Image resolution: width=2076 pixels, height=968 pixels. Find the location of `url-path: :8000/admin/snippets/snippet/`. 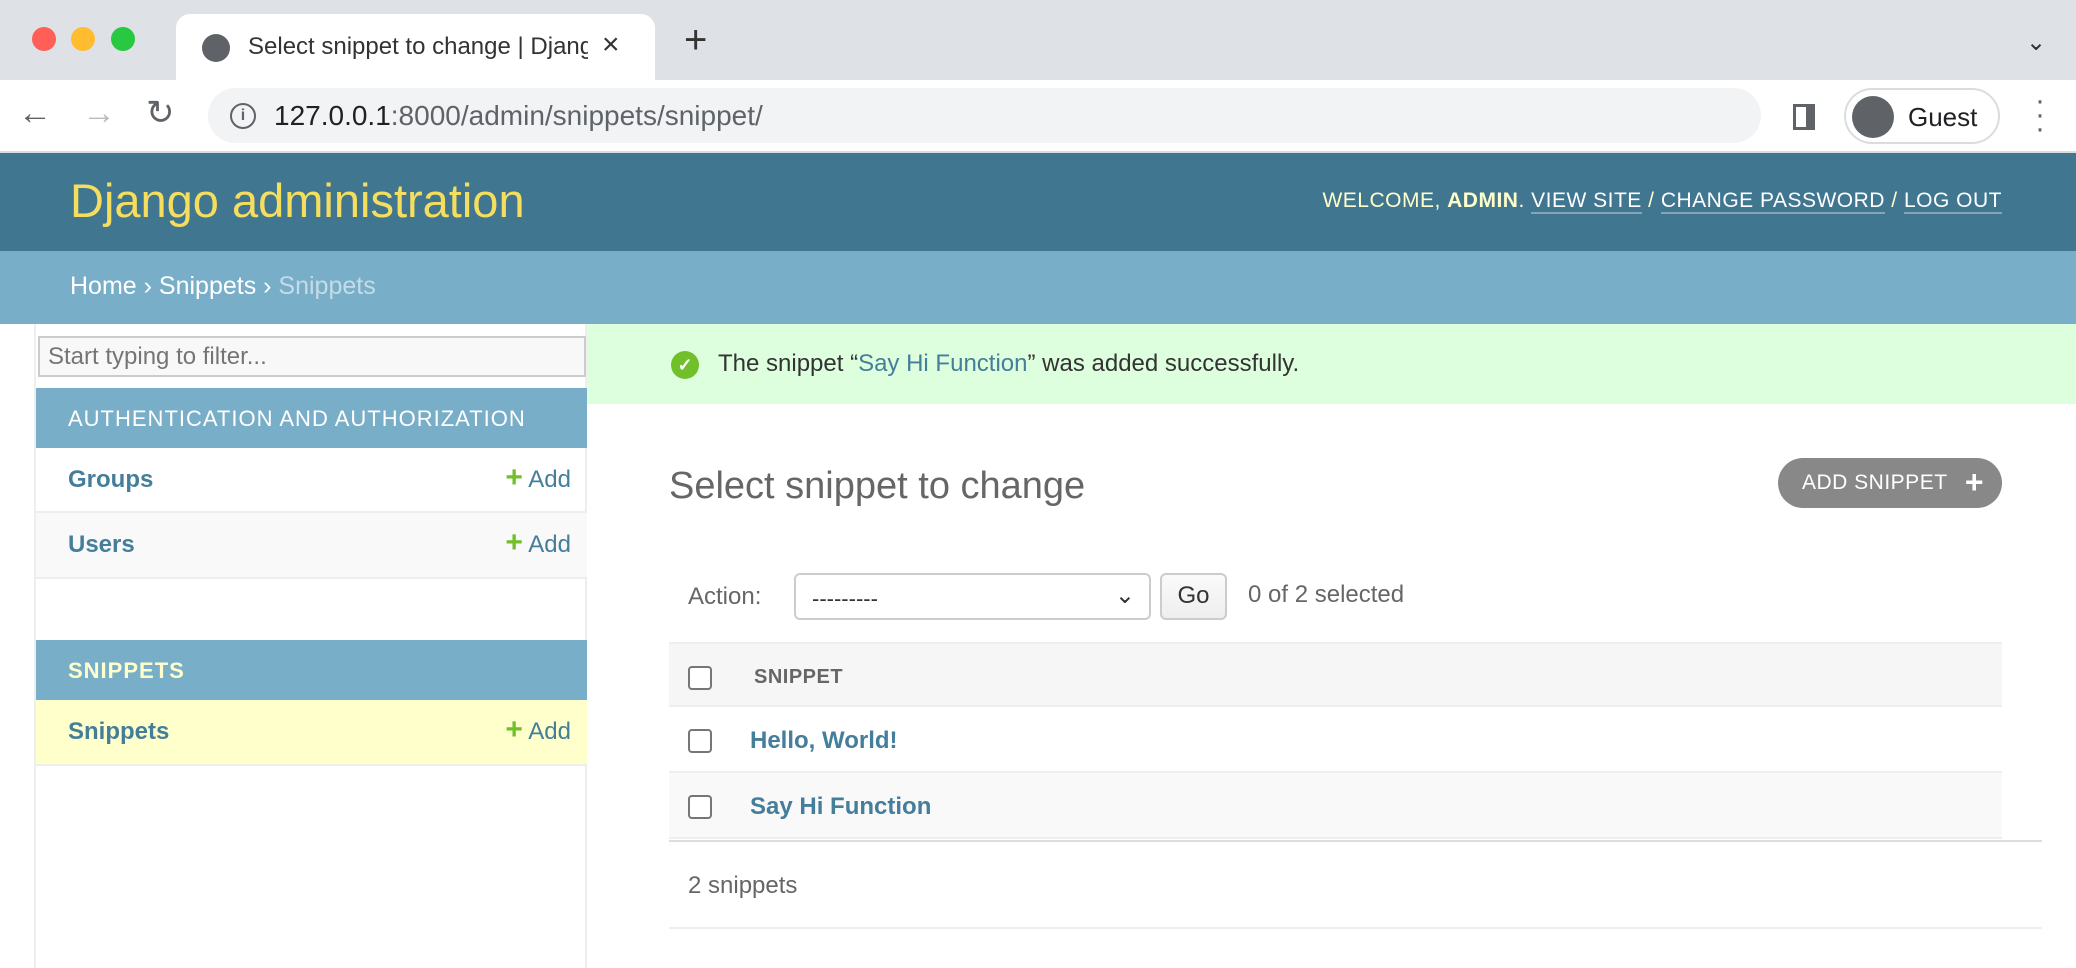

url-path: :8000/admin/snippets/snippet/ is located at coordinates (576, 115).